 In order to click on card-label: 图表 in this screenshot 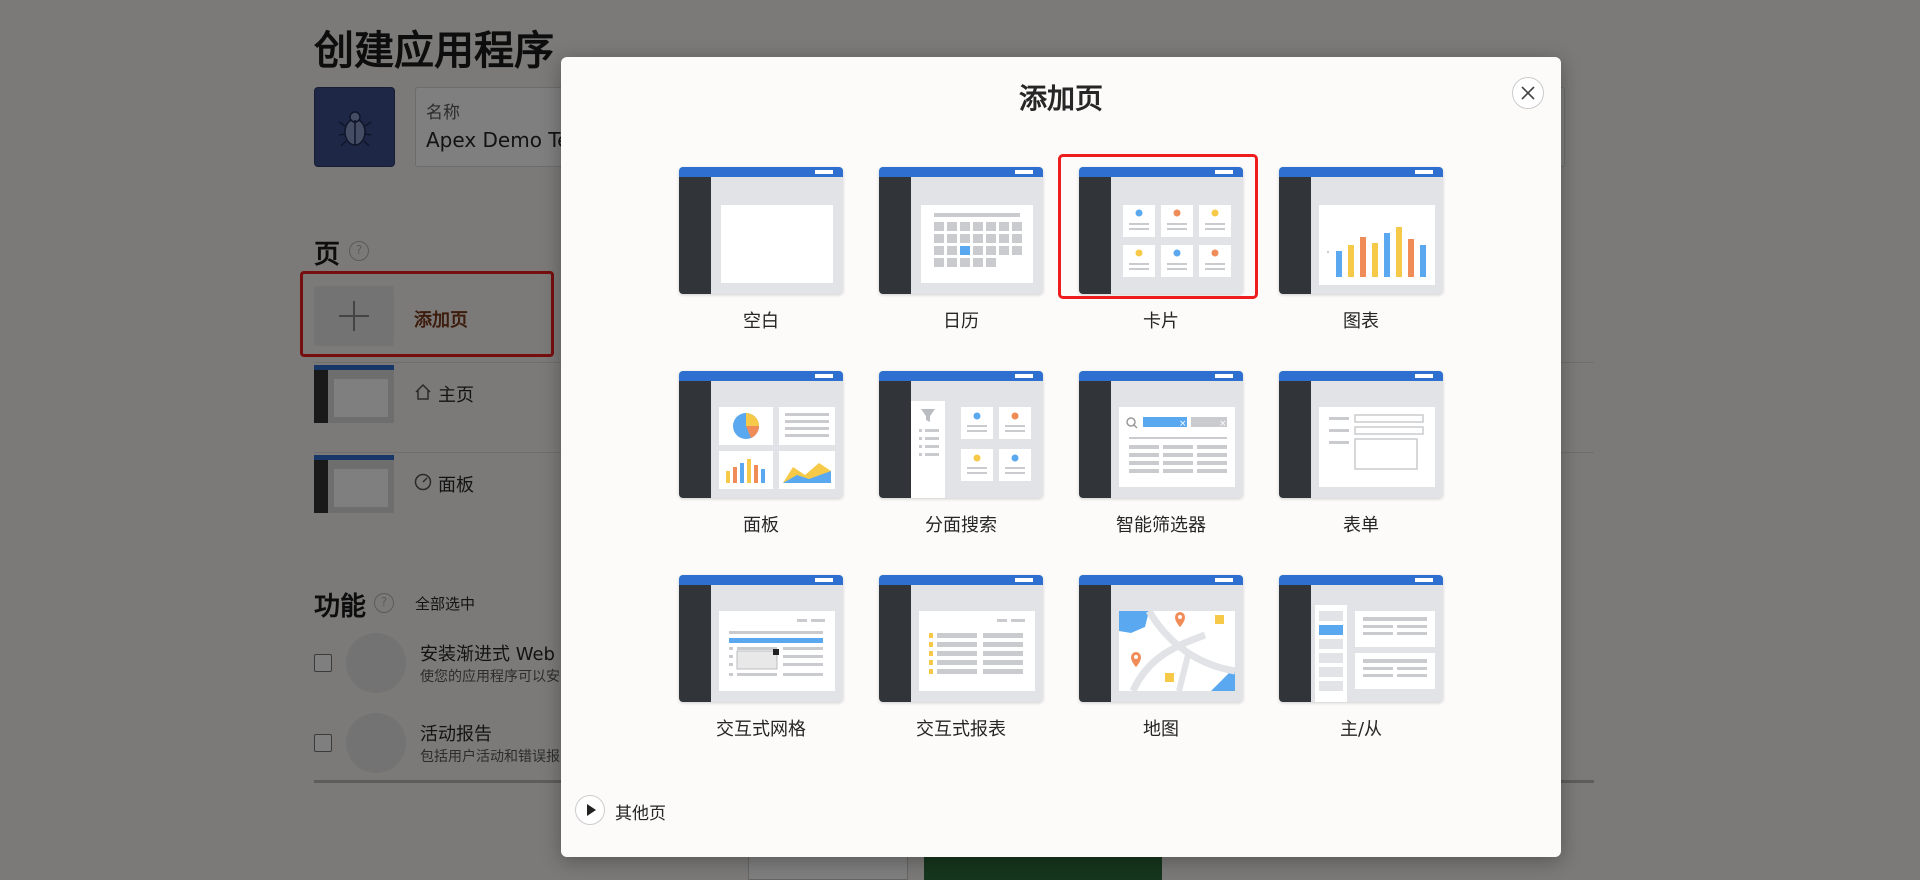, I will do `click(1361, 321)`.